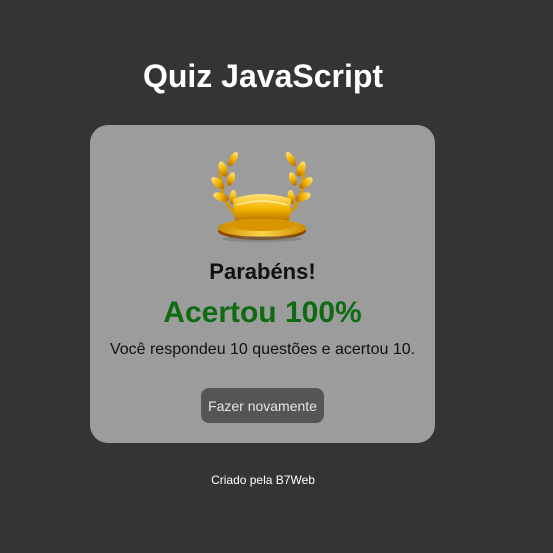  What do you see at coordinates (262, 196) in the screenshot?
I see `trophy-laurel-icon` at bounding box center [262, 196].